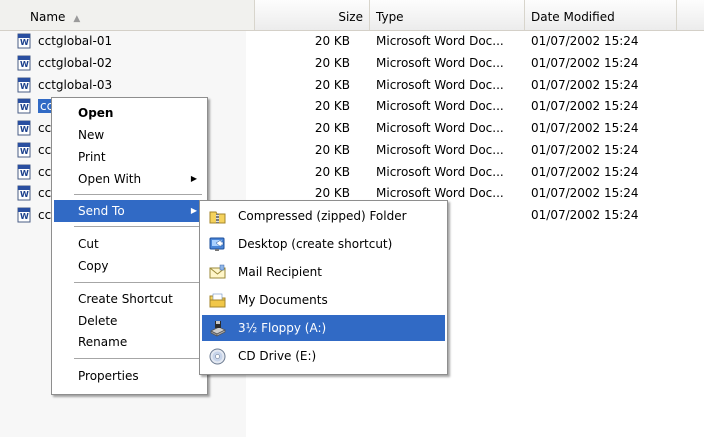  Describe the element at coordinates (101, 211) in the screenshot. I see `menu-item-send-to-label: Send To` at that location.